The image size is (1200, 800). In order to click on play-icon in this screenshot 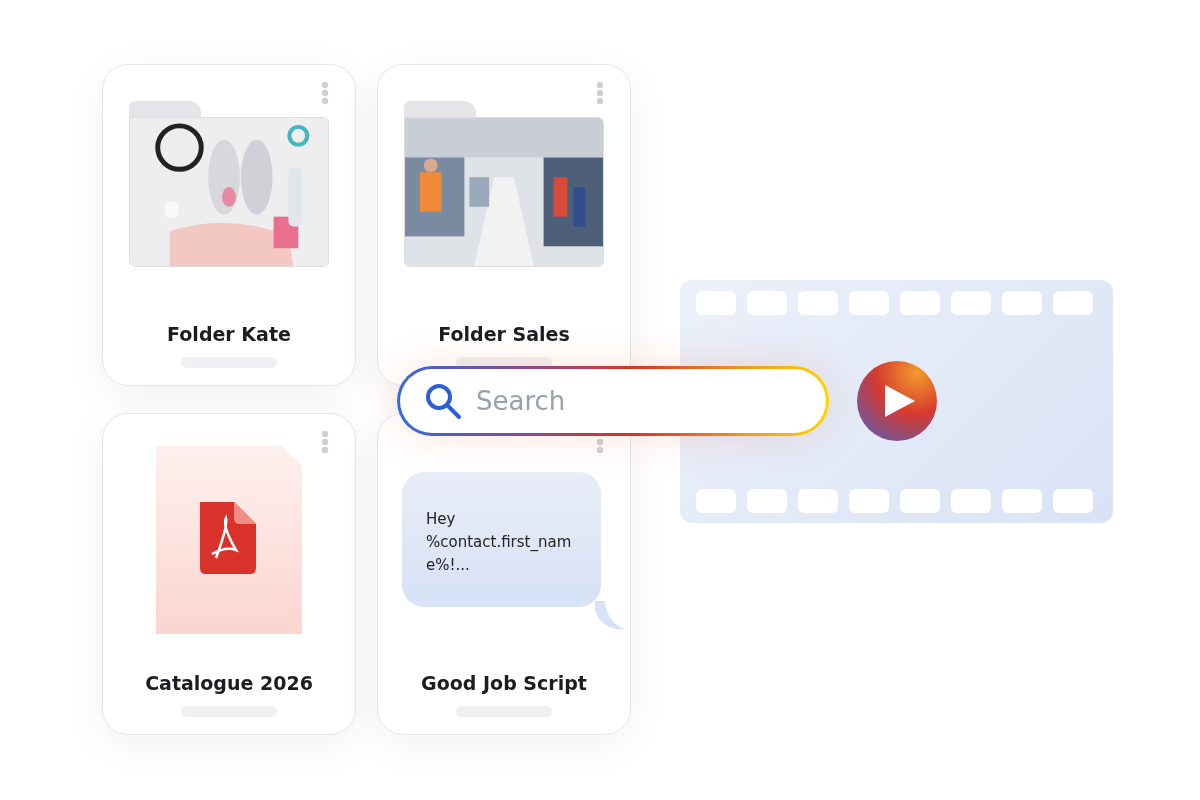, I will do `click(900, 401)`.